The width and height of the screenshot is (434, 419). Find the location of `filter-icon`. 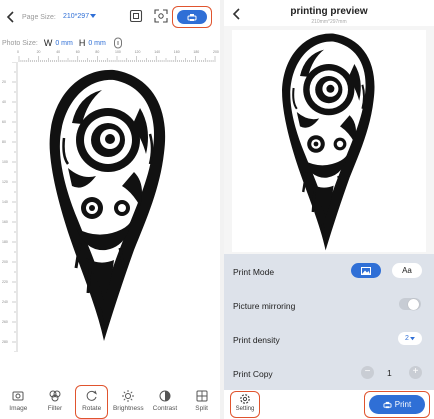

filter-icon is located at coordinates (55, 396).